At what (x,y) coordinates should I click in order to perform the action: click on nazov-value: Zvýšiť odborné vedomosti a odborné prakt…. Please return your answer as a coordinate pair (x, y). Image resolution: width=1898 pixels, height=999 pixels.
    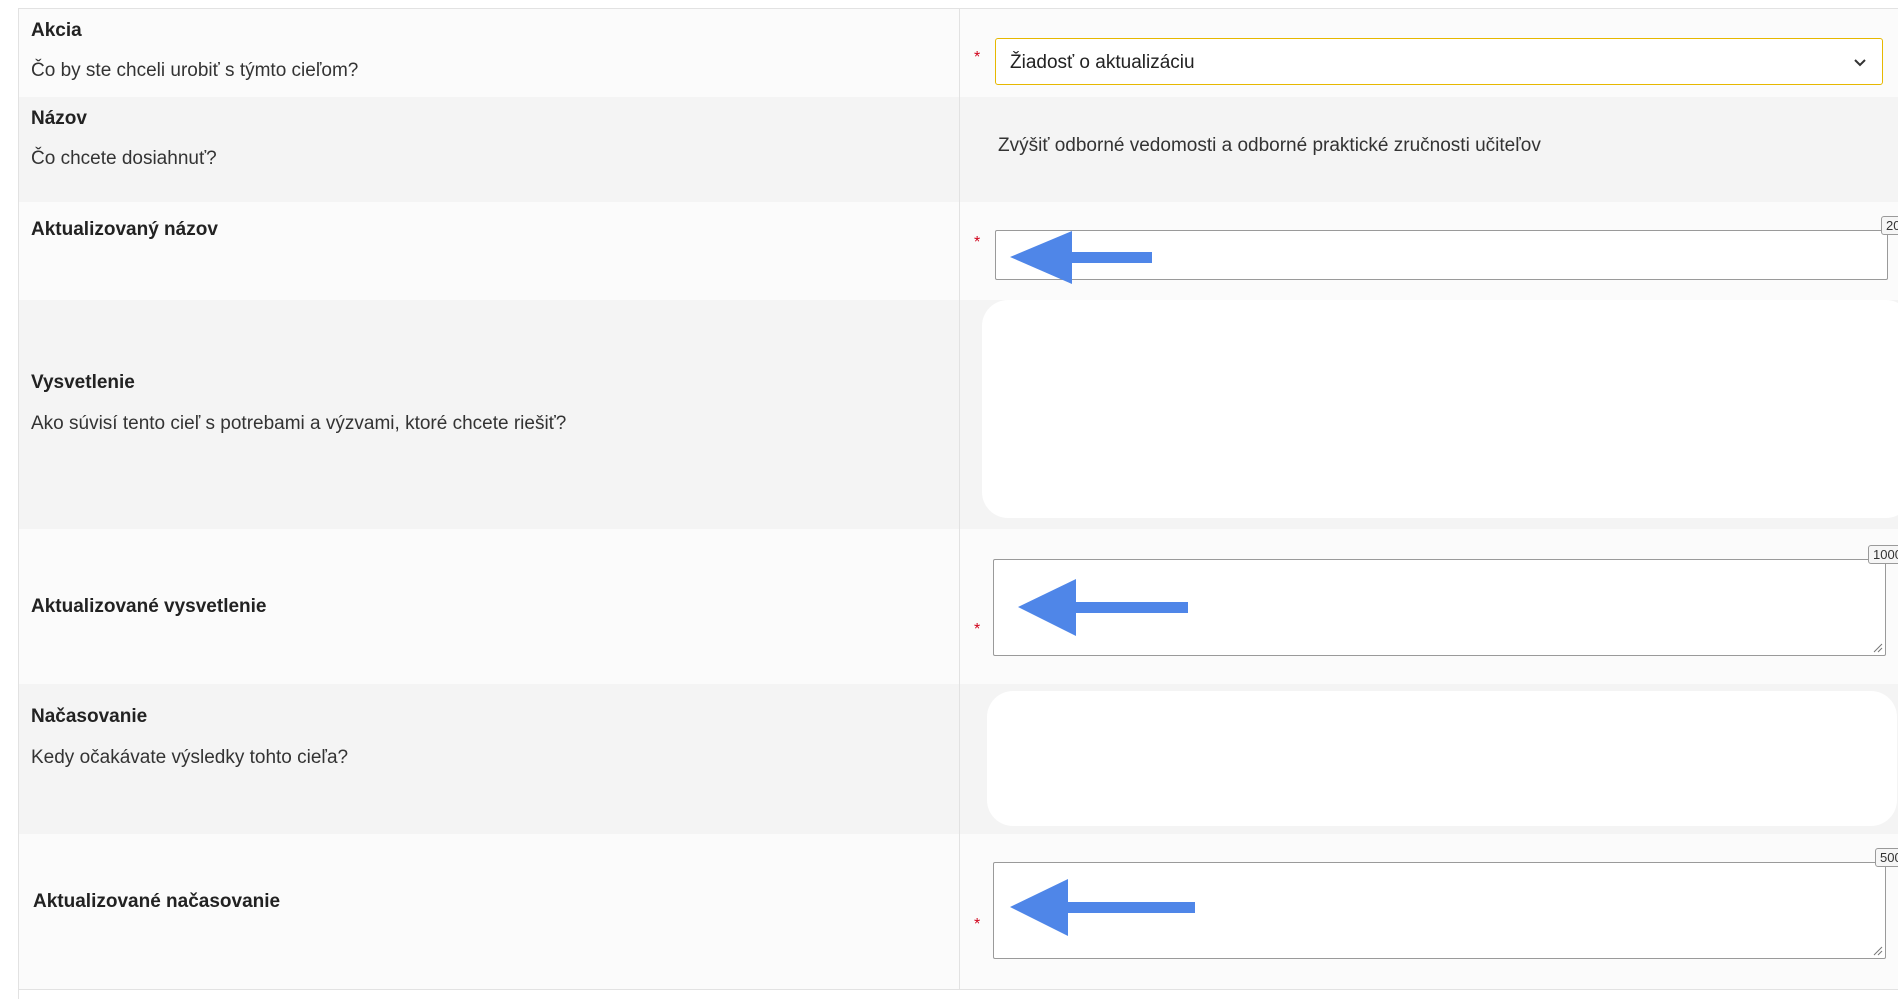
    Looking at the image, I should click on (1269, 145).